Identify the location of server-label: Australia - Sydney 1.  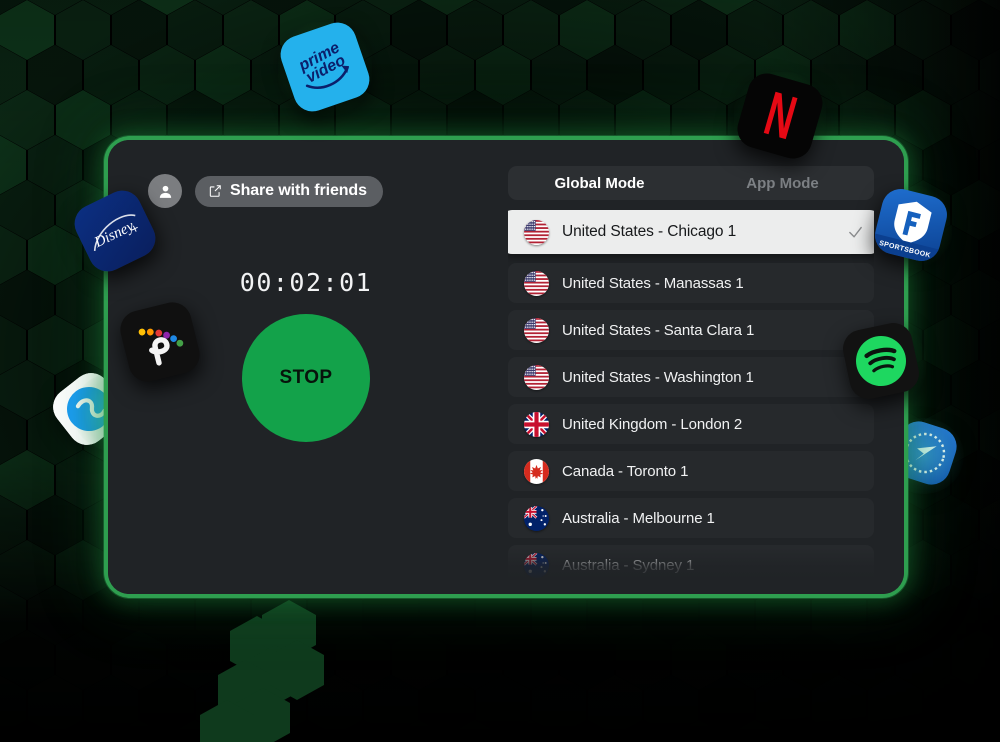
(628, 565).